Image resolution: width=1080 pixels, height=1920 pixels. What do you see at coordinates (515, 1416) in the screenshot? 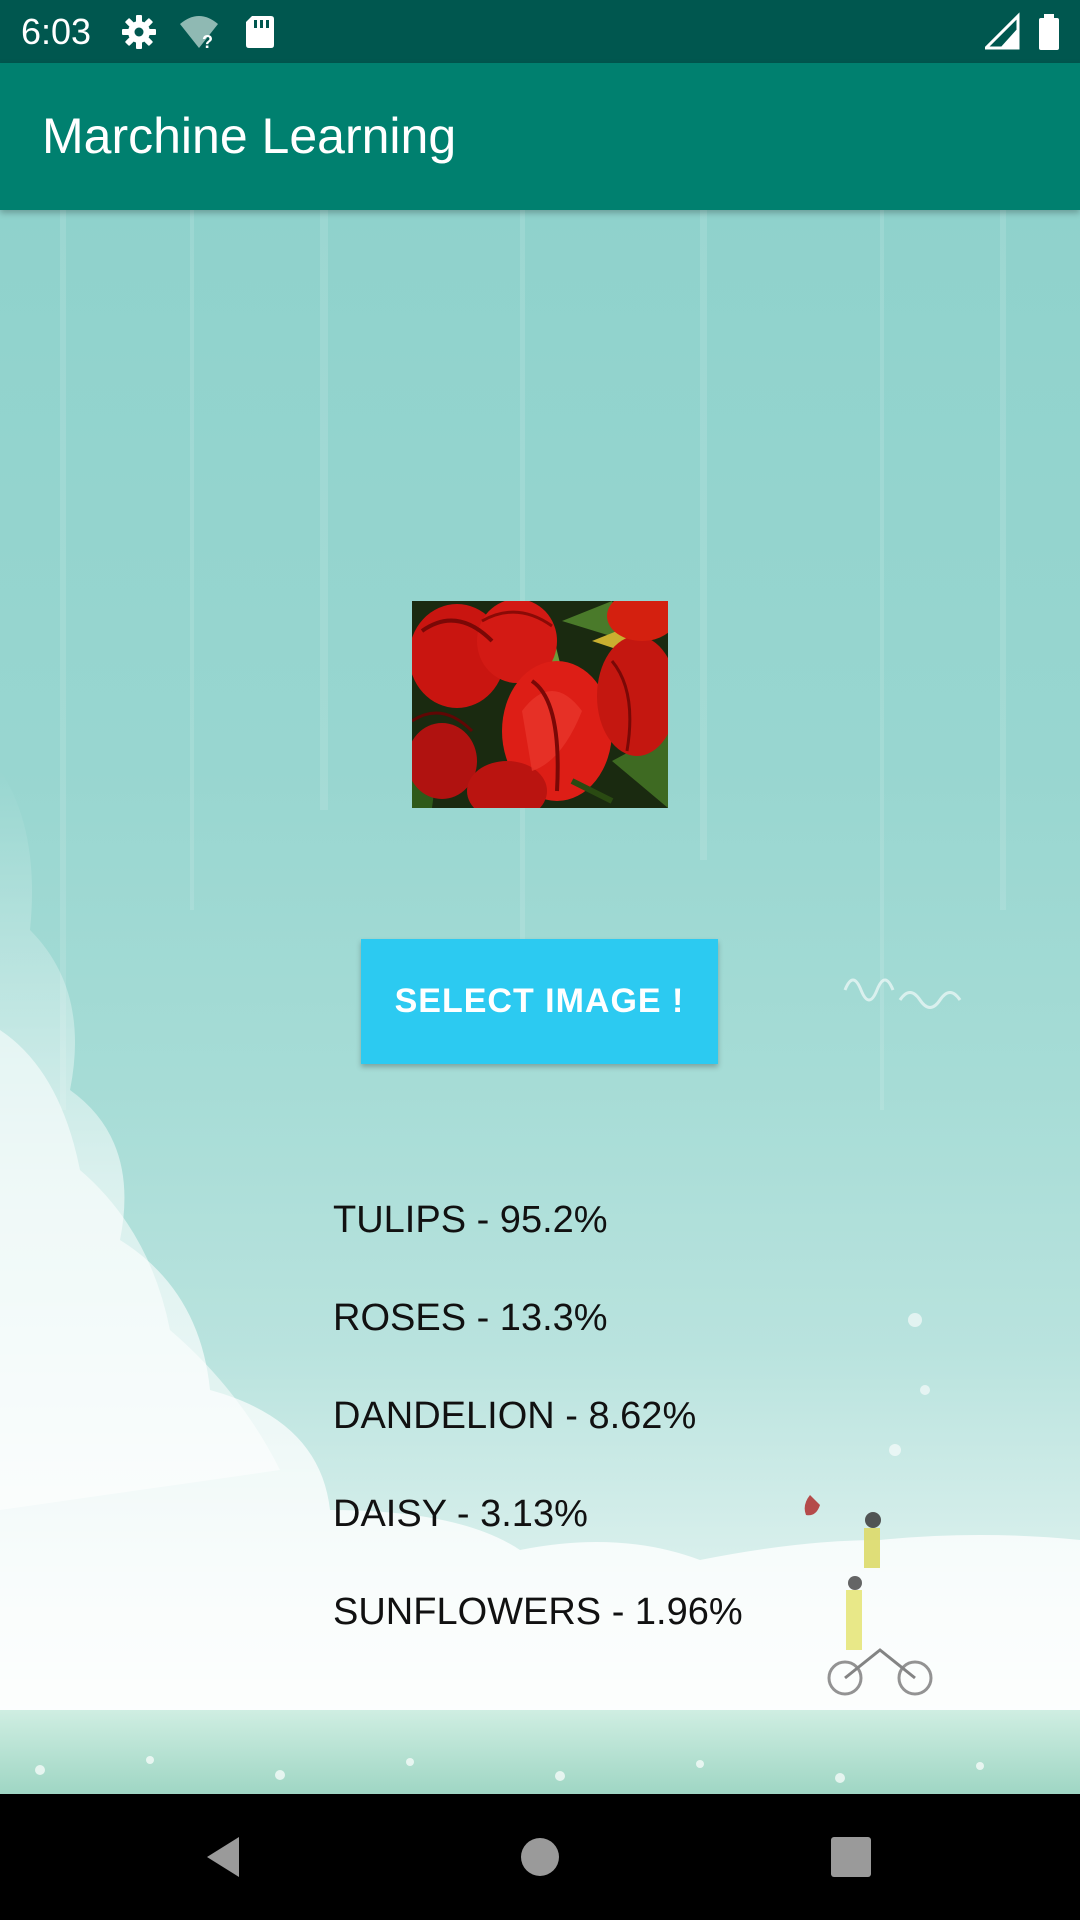
I see `result-dandelion: DANDELION - 8.62%` at bounding box center [515, 1416].